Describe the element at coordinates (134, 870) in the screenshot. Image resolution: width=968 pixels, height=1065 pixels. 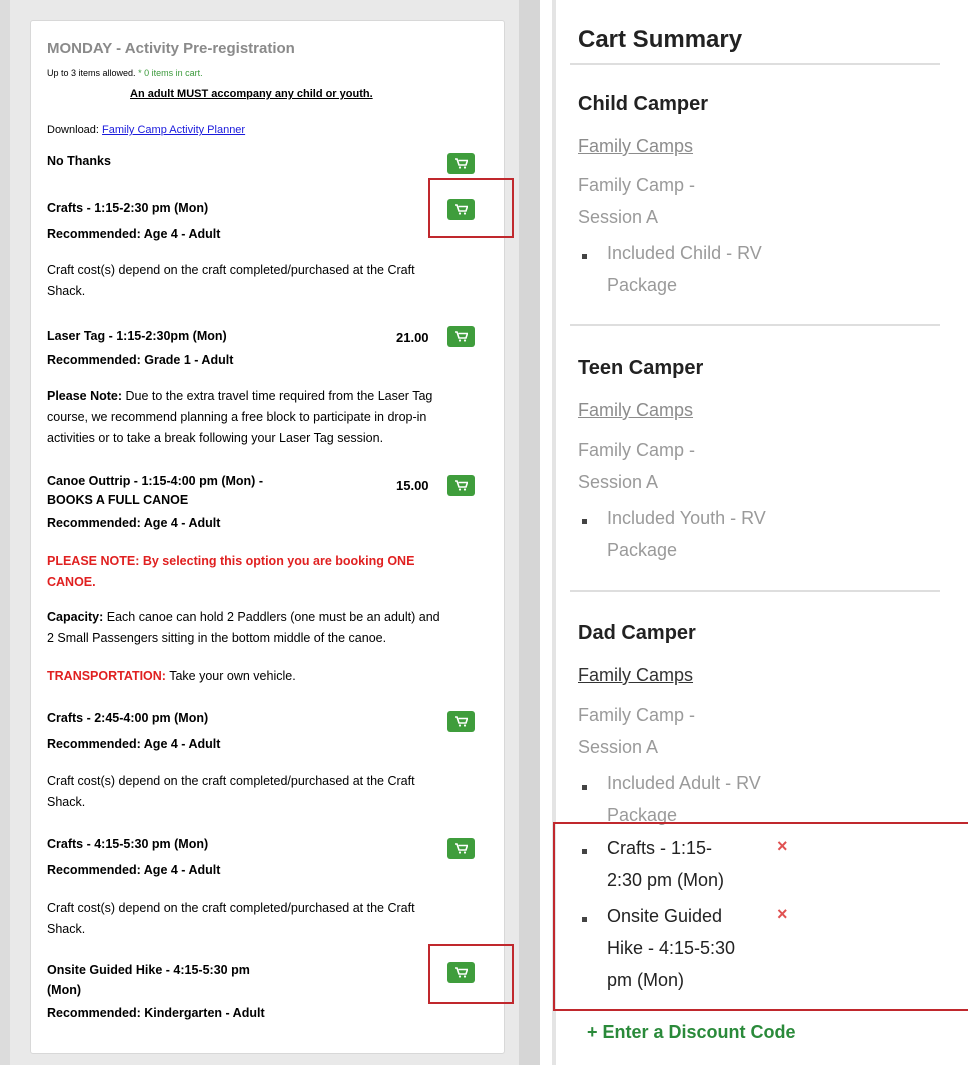
I see `item-crafts-3-recommended: Recommended: Age 4 - Adult` at that location.